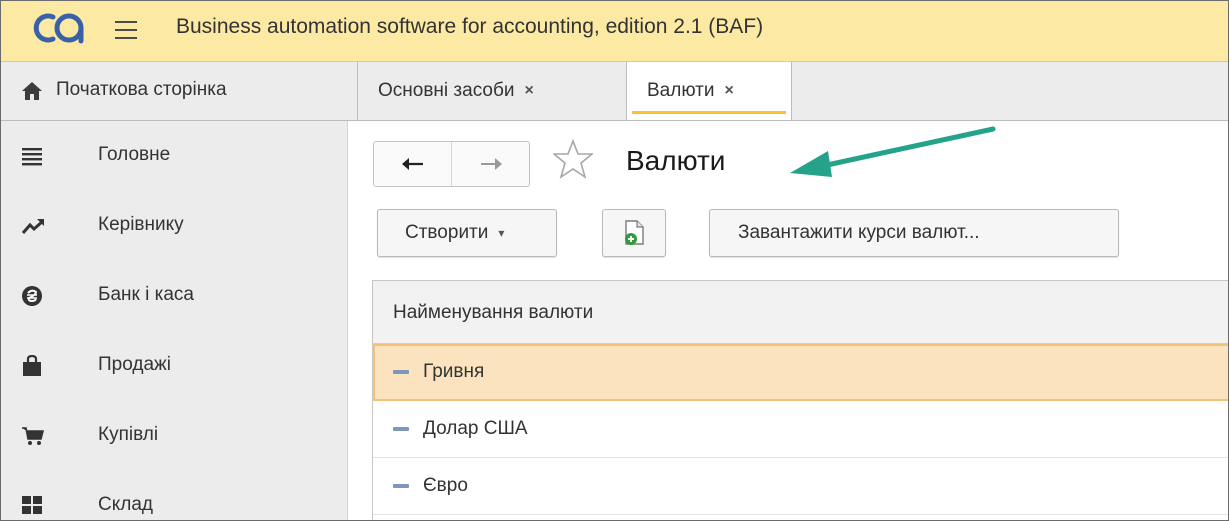 This screenshot has width=1229, height=521. Describe the element at coordinates (126, 30) in the screenshot. I see `main-menu-icon` at that location.